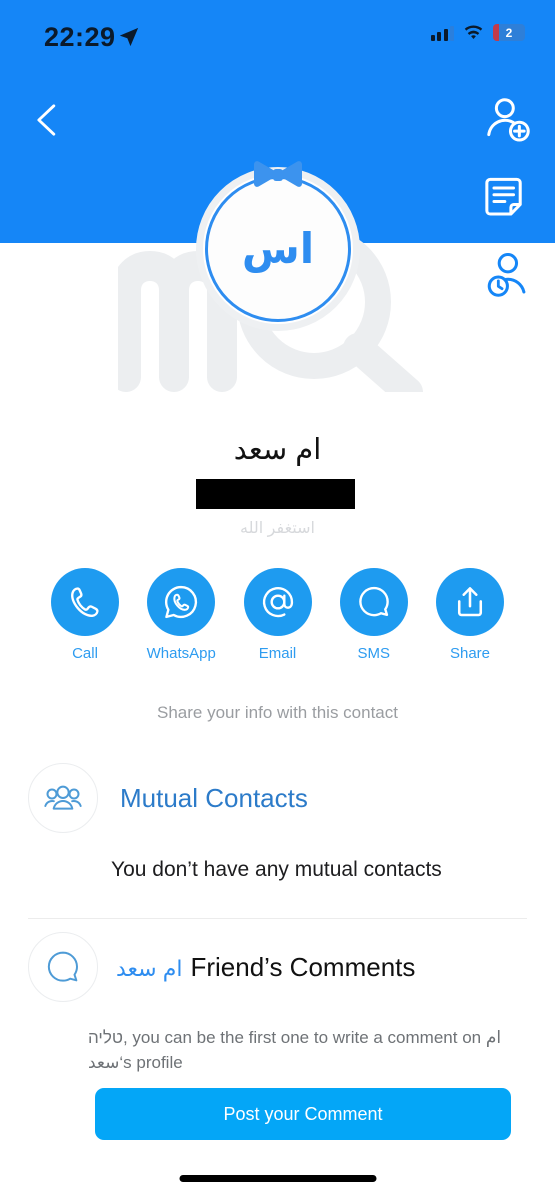 The height and width of the screenshot is (1200, 555). I want to click on call-button: Call, so click(85, 615).